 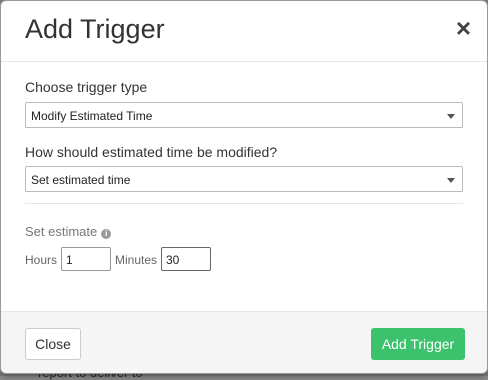 What do you see at coordinates (186, 259) in the screenshot?
I see `minutes-input: 30` at bounding box center [186, 259].